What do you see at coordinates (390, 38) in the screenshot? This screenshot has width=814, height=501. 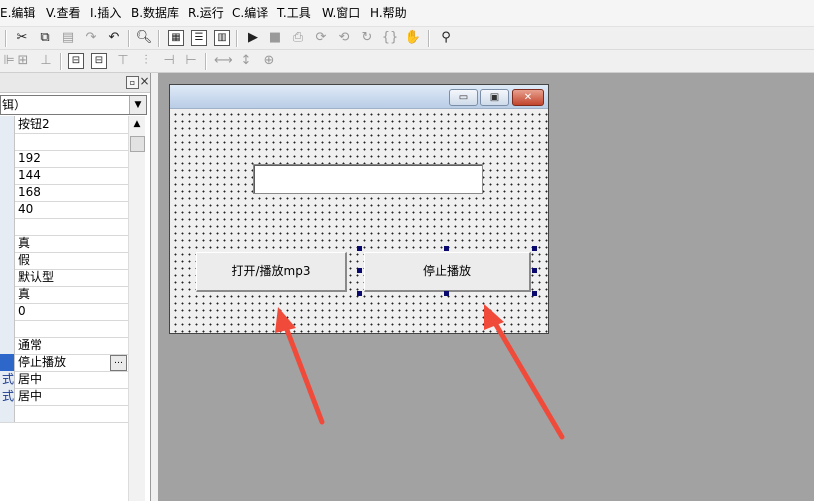 I see `braces-icon: {}` at bounding box center [390, 38].